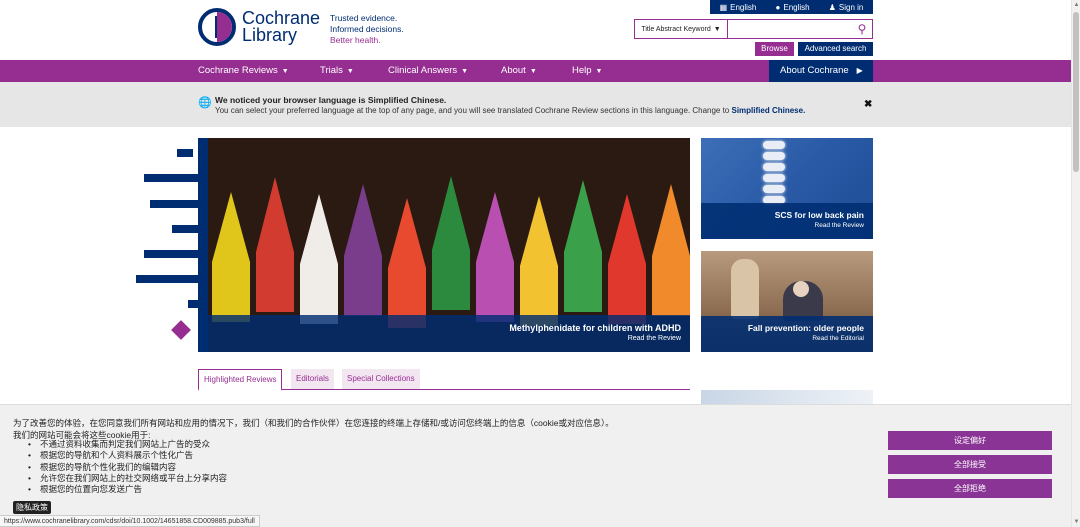  I want to click on language-link-1: ▦ English, so click(738, 7).